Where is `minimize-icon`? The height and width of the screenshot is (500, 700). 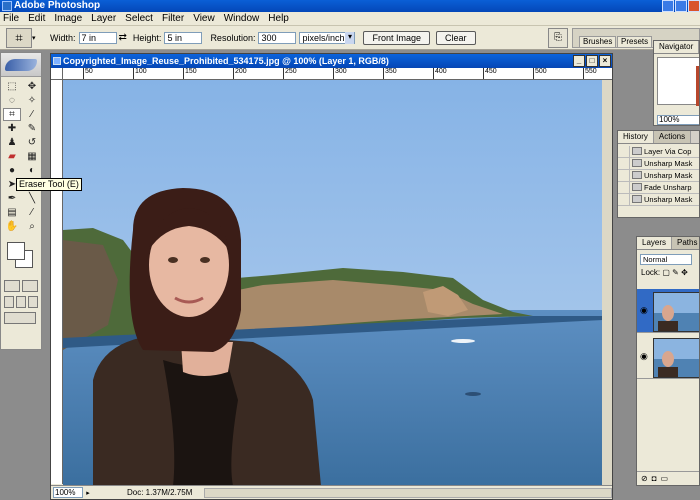 minimize-icon is located at coordinates (668, 6).